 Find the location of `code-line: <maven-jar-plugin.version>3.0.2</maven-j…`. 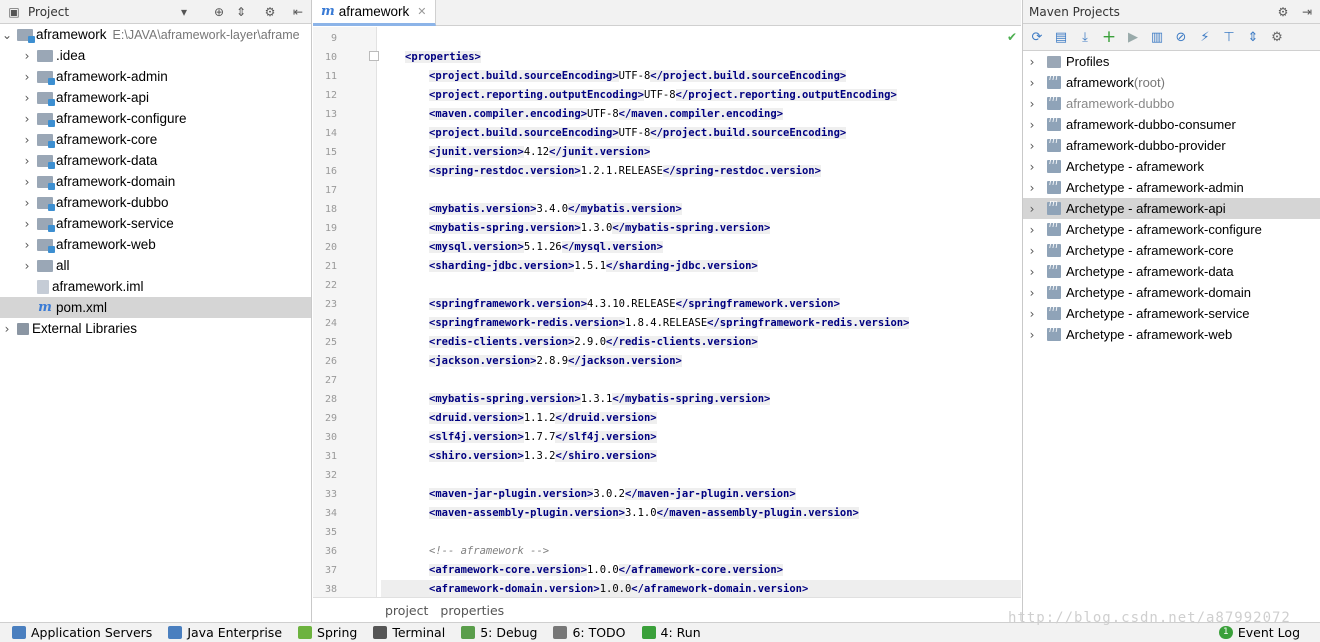

code-line: <maven-jar-plugin.version>3.0.2</maven-j… is located at coordinates (701, 494).